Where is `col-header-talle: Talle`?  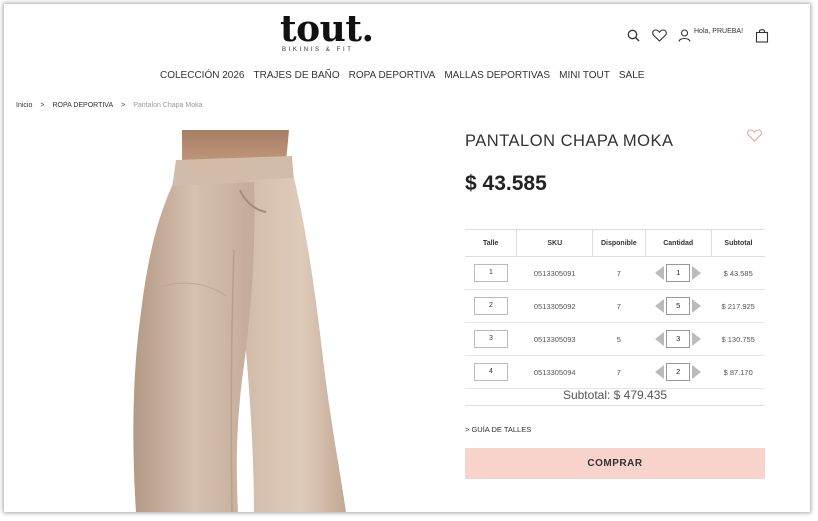
col-header-talle: Talle is located at coordinates (491, 243).